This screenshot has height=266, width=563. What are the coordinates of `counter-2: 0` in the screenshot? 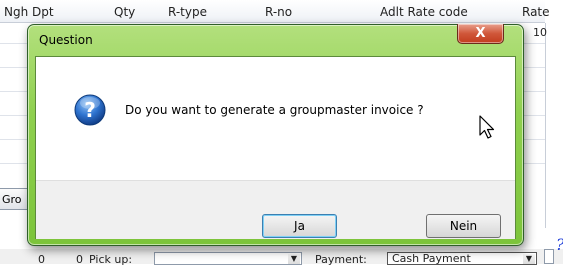 It's located at (79, 259).